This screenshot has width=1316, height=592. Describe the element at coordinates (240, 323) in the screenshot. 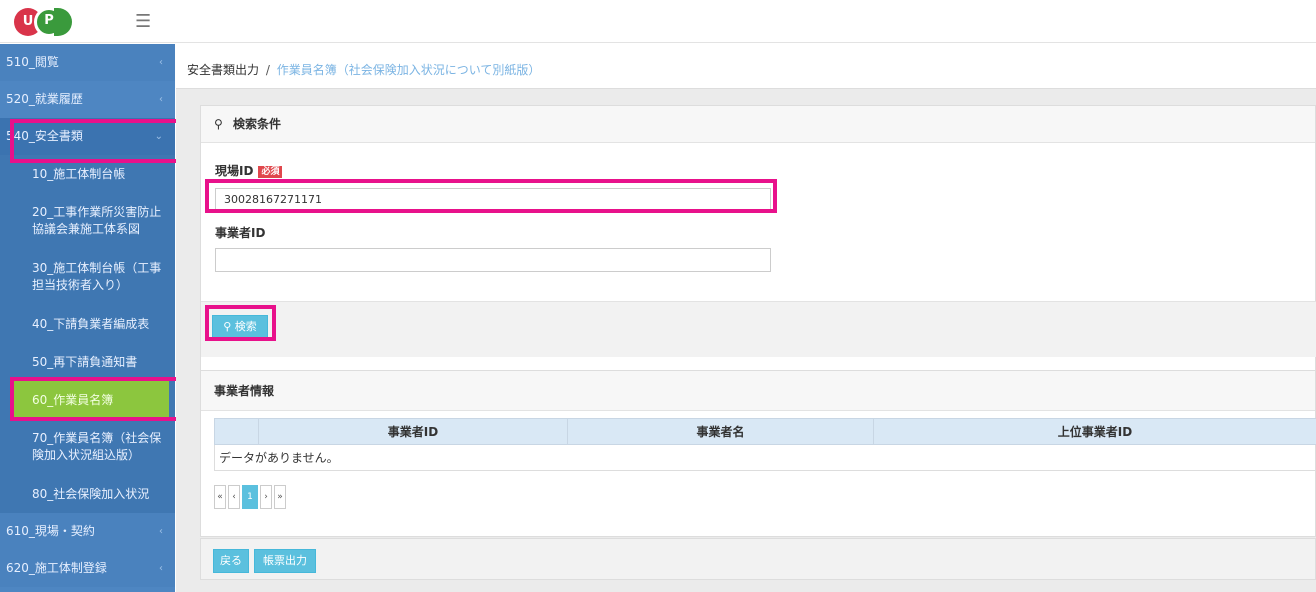

I see `highlight-box-search-button` at that location.